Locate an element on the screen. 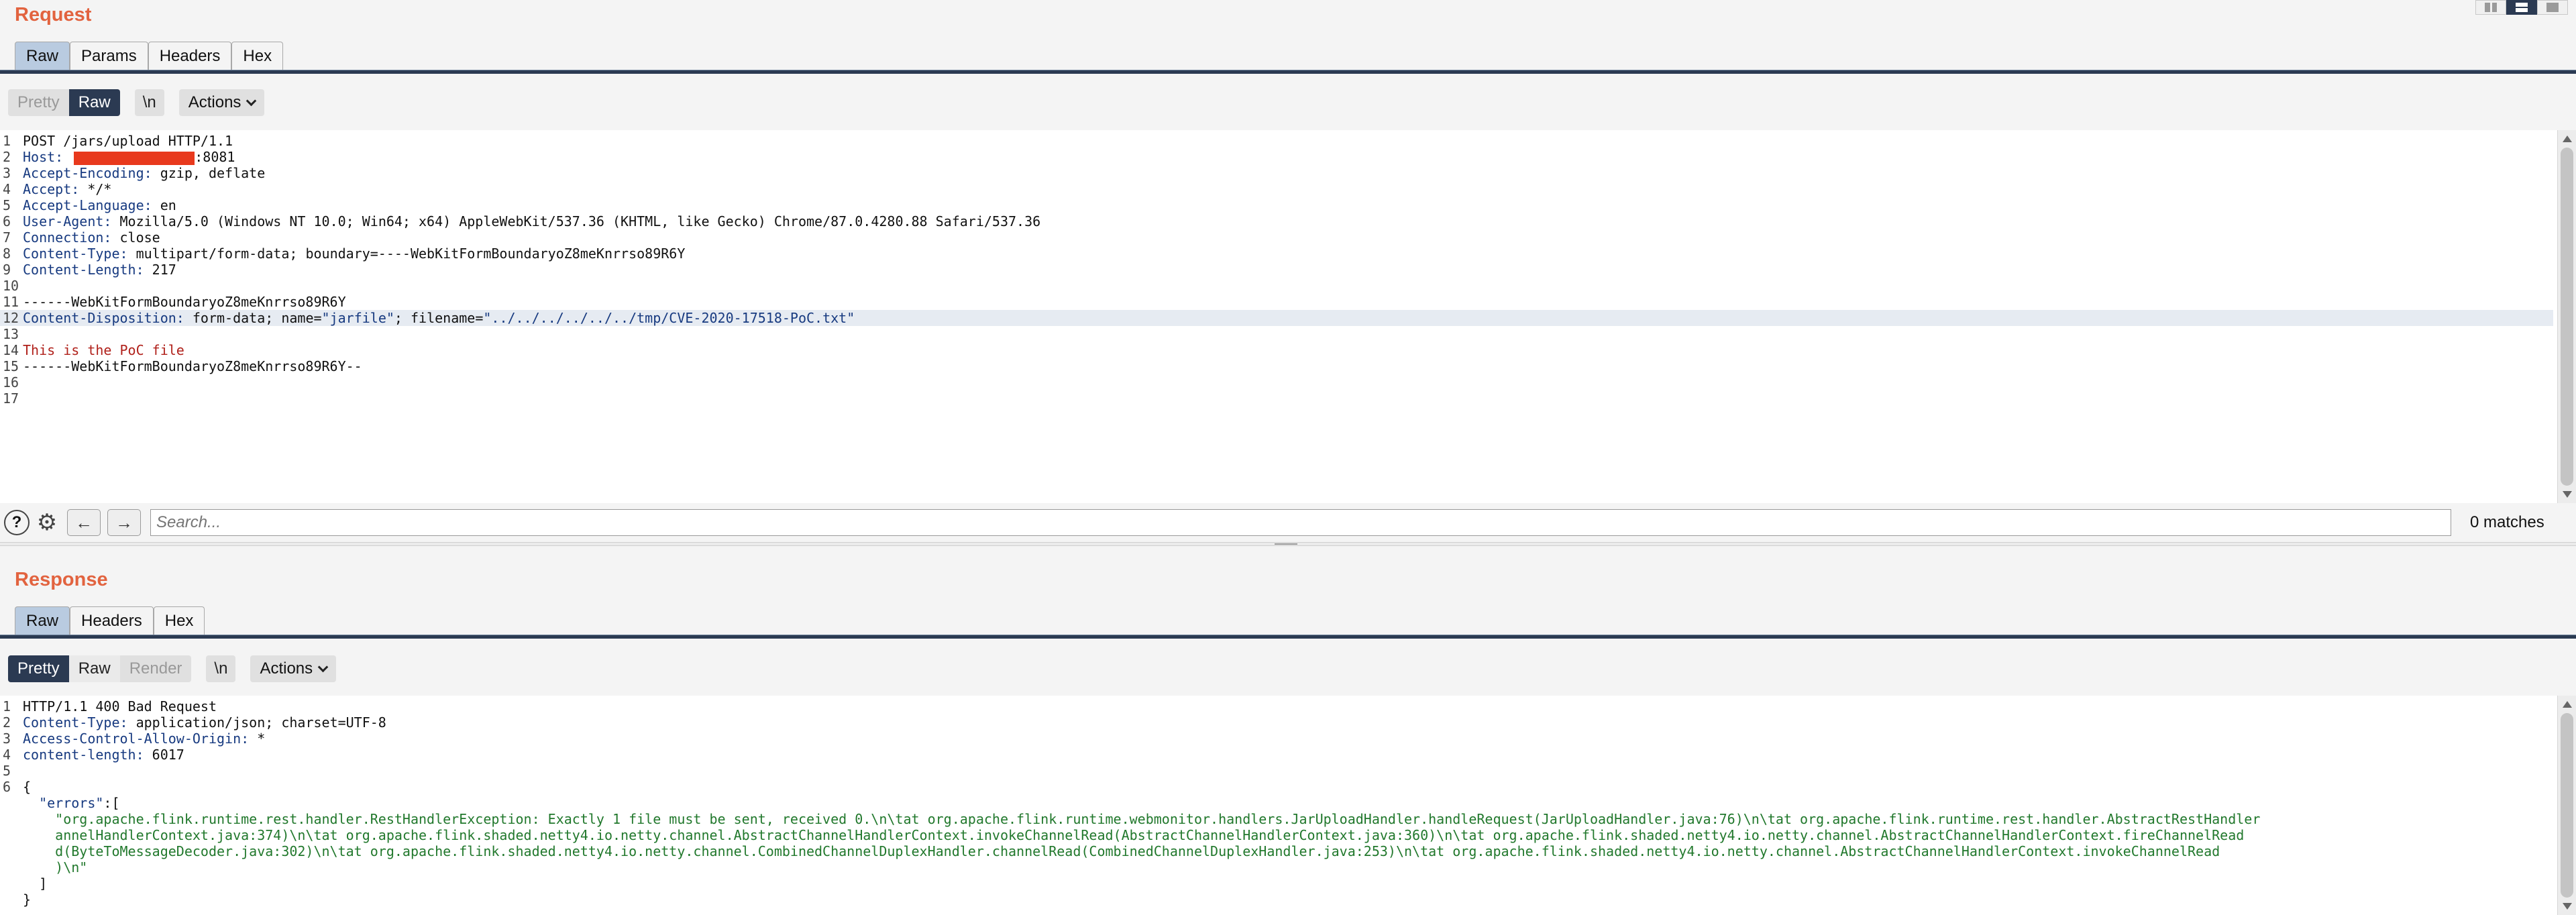 Image resolution: width=2576 pixels, height=915 pixels. arrow-left-icon: ← is located at coordinates (84, 522).